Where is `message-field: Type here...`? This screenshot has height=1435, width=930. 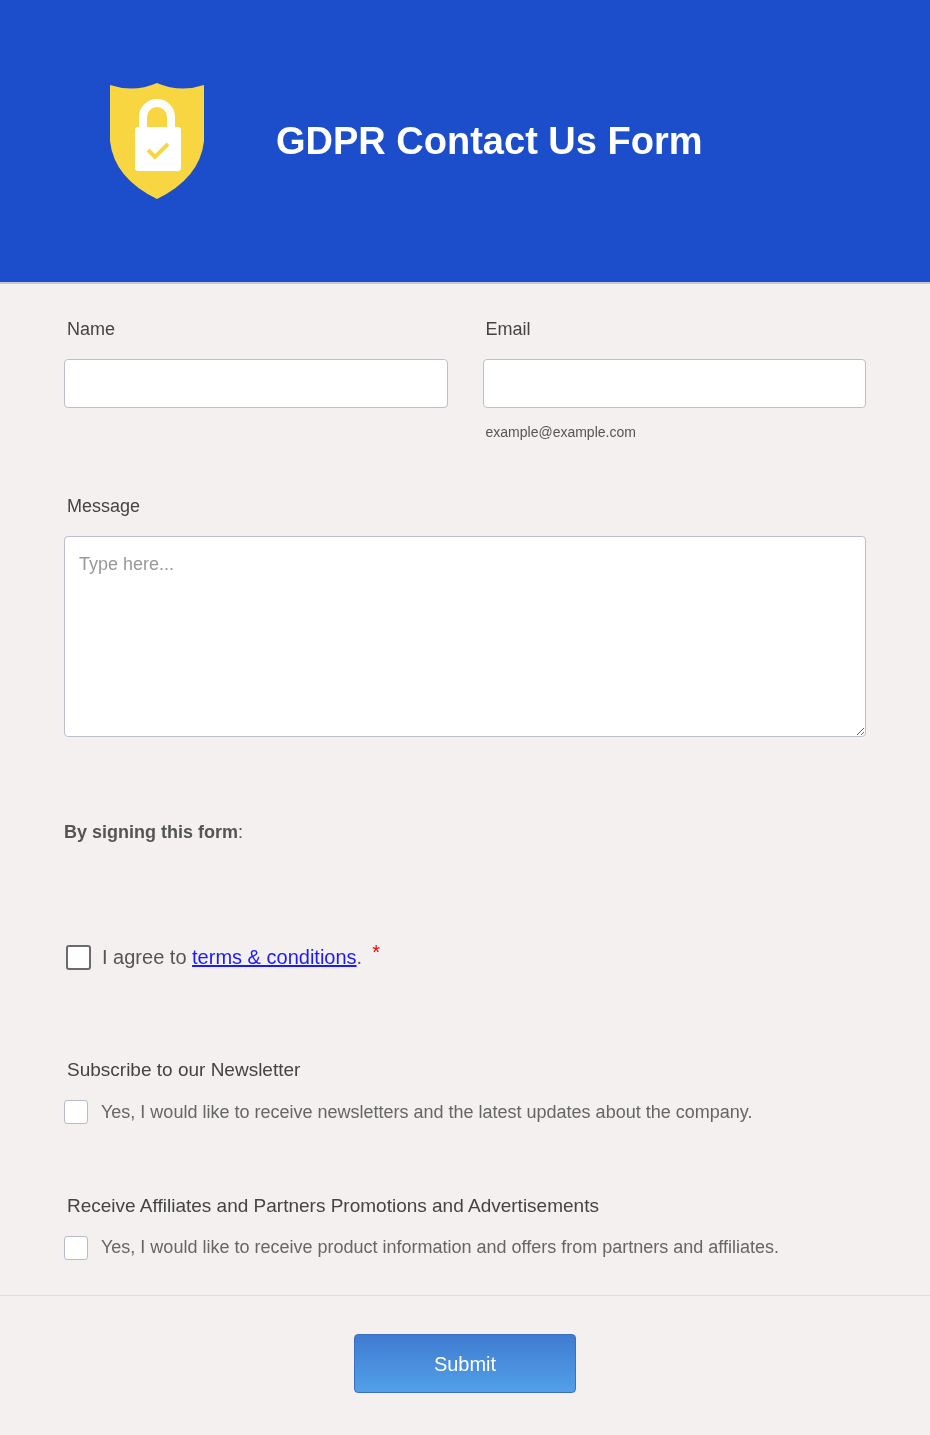
message-field: Type here... is located at coordinates (465, 636).